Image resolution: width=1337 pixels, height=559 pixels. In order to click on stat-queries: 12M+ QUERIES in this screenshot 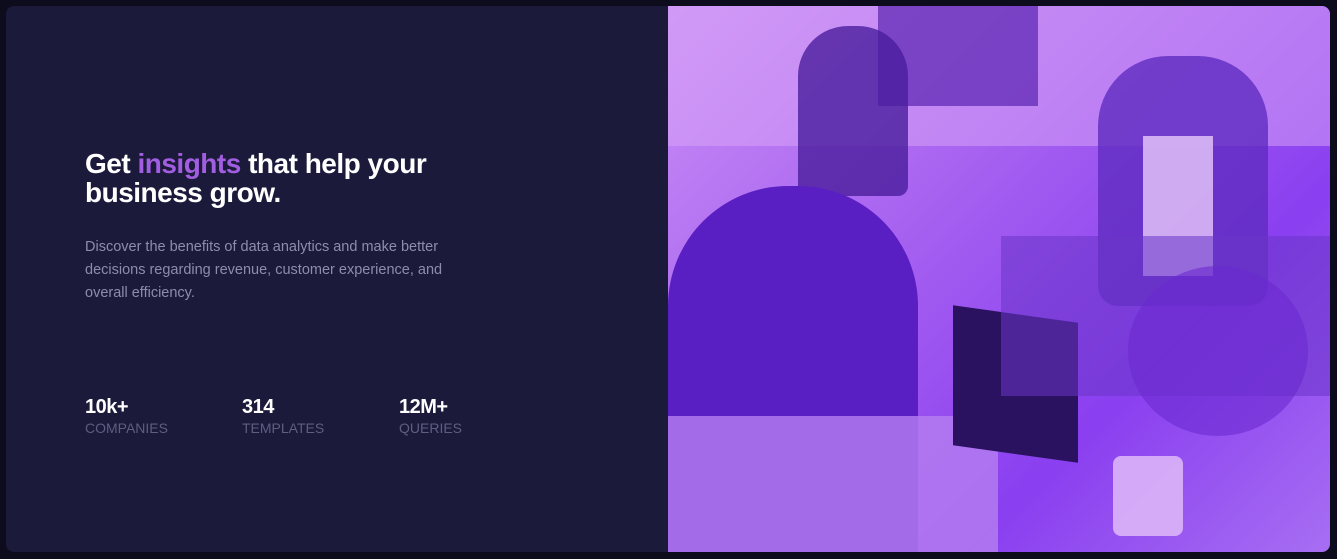, I will do `click(477, 416)`.